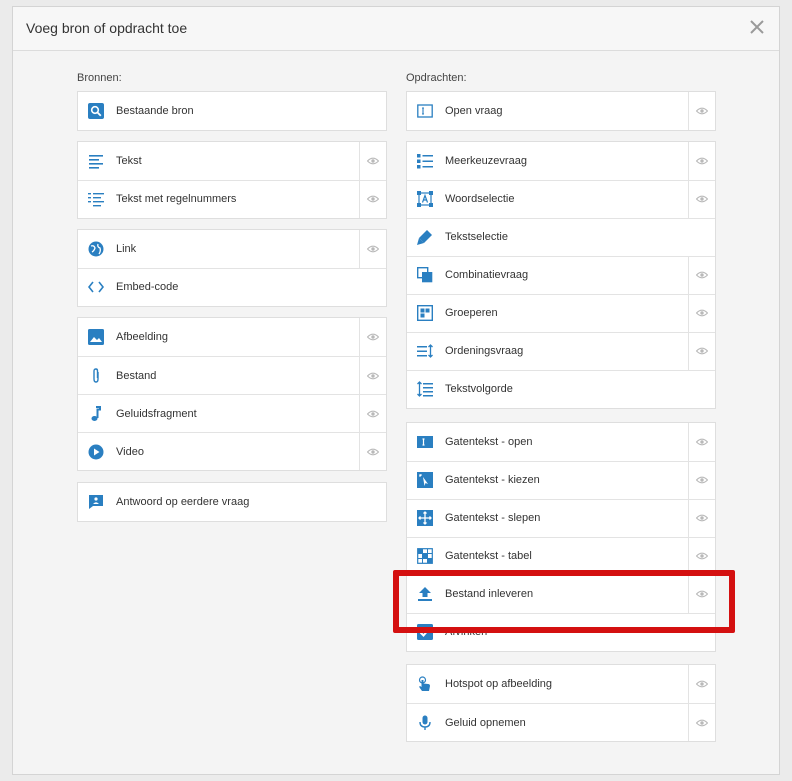  What do you see at coordinates (489, 441) in the screenshot?
I see `option-label: Gatentekst - open` at bounding box center [489, 441].